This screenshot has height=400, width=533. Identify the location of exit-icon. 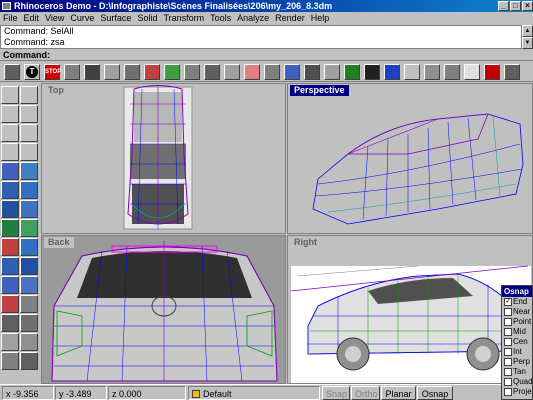
(492, 72).